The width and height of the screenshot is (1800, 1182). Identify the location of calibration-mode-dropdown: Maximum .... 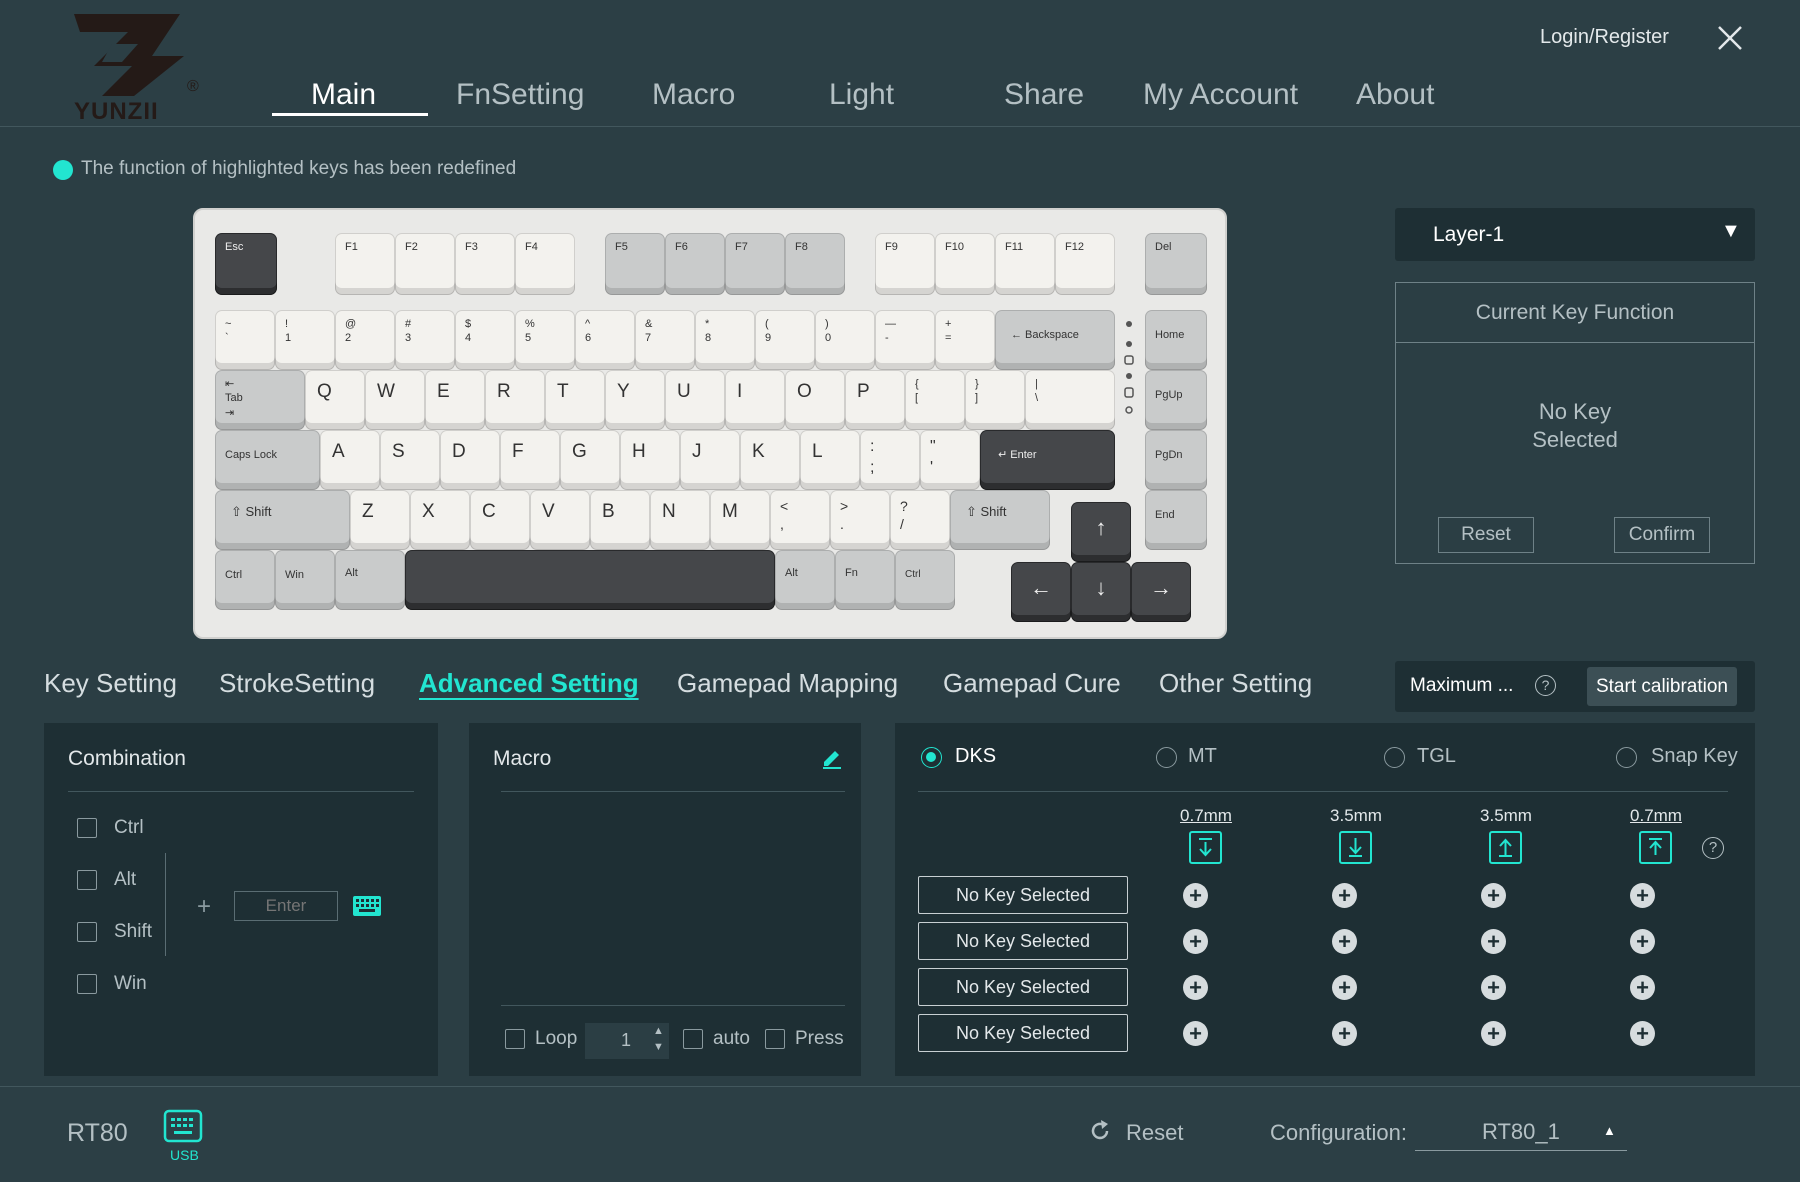
(1461, 686).